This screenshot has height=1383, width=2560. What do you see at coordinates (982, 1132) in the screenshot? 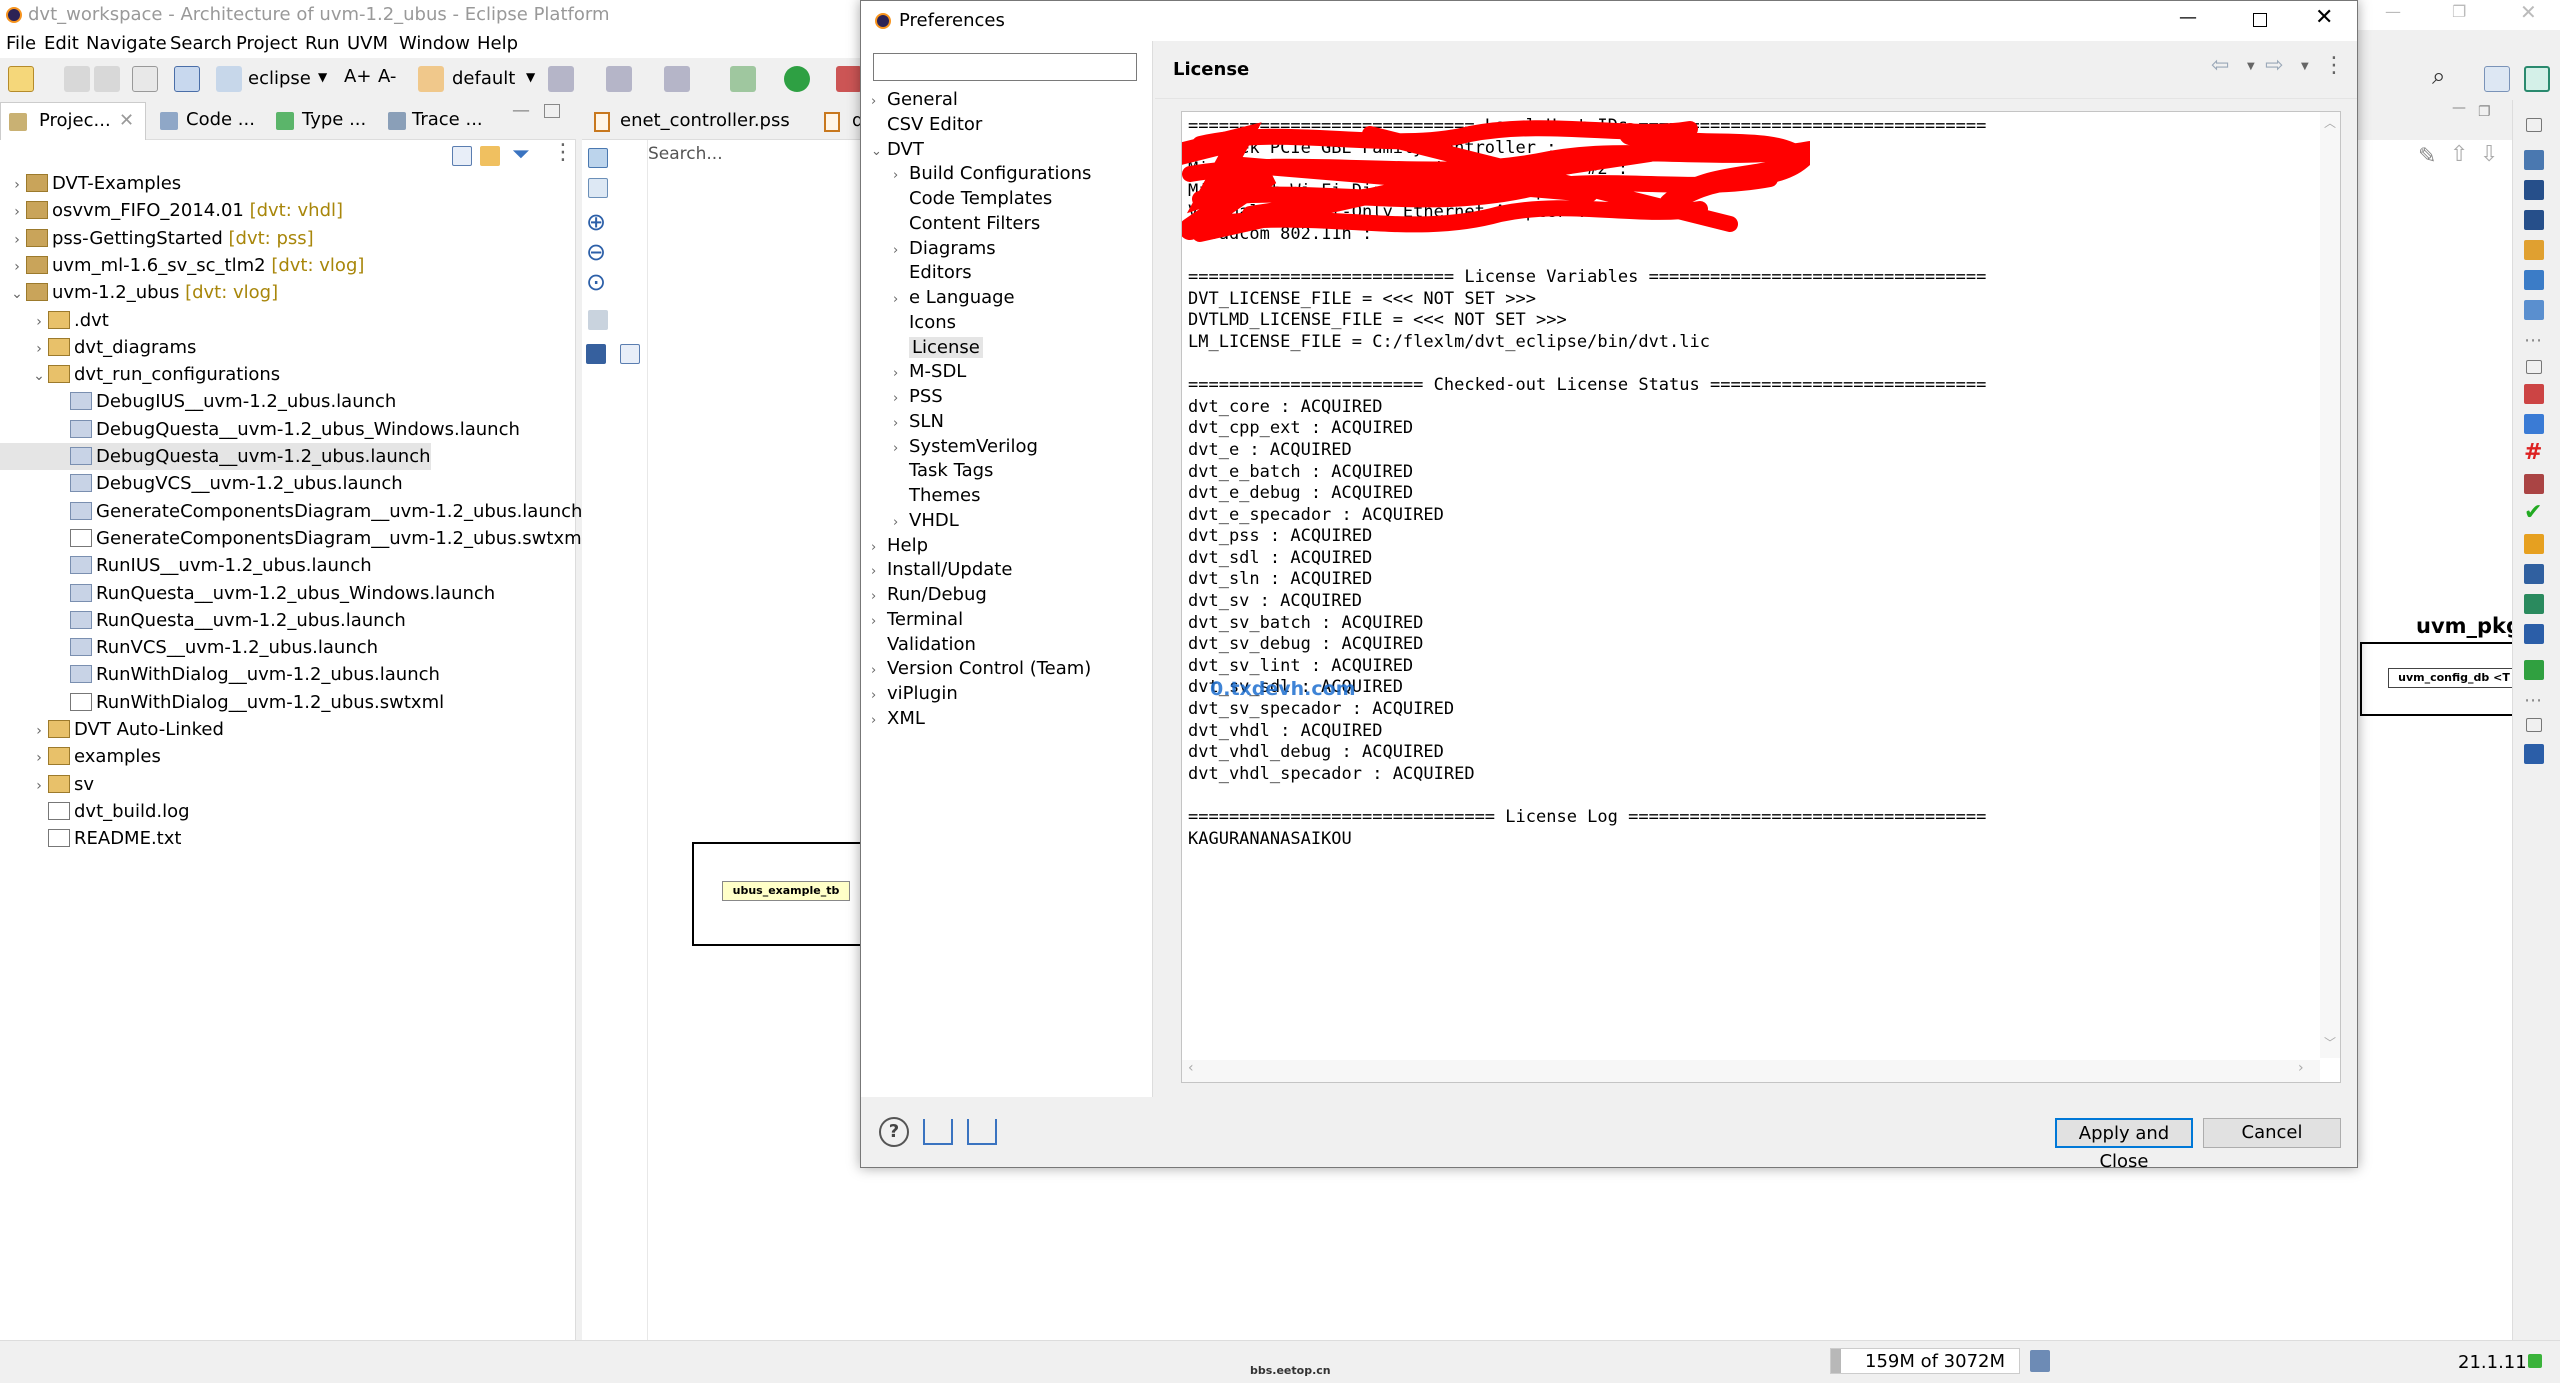
I see `export-prefs-icon` at bounding box center [982, 1132].